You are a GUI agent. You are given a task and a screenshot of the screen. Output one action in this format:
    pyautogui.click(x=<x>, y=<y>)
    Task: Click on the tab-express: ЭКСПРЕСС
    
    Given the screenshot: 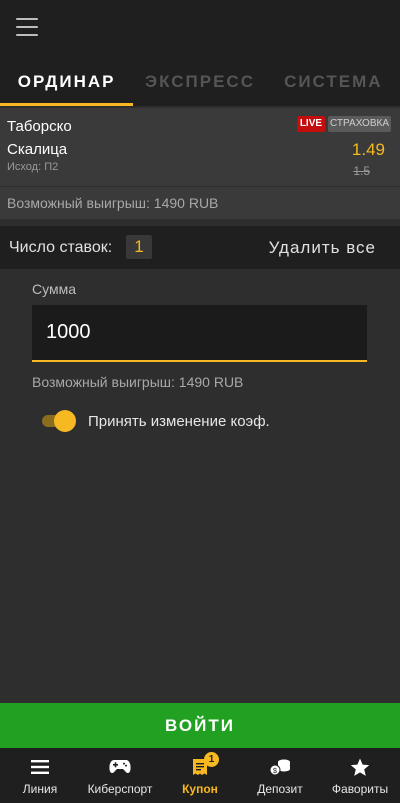 What is the action you would take?
    pyautogui.click(x=199, y=82)
    